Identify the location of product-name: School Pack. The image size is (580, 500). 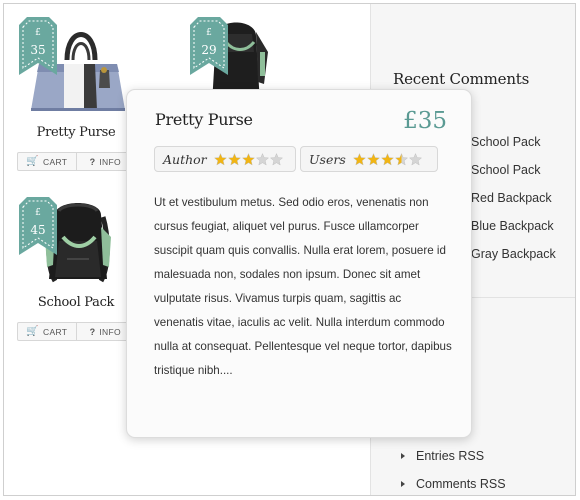
(76, 302).